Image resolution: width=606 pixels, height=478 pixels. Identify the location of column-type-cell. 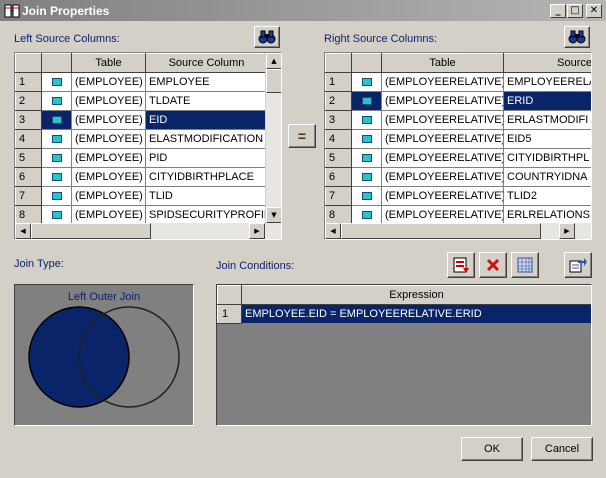
(366, 215).